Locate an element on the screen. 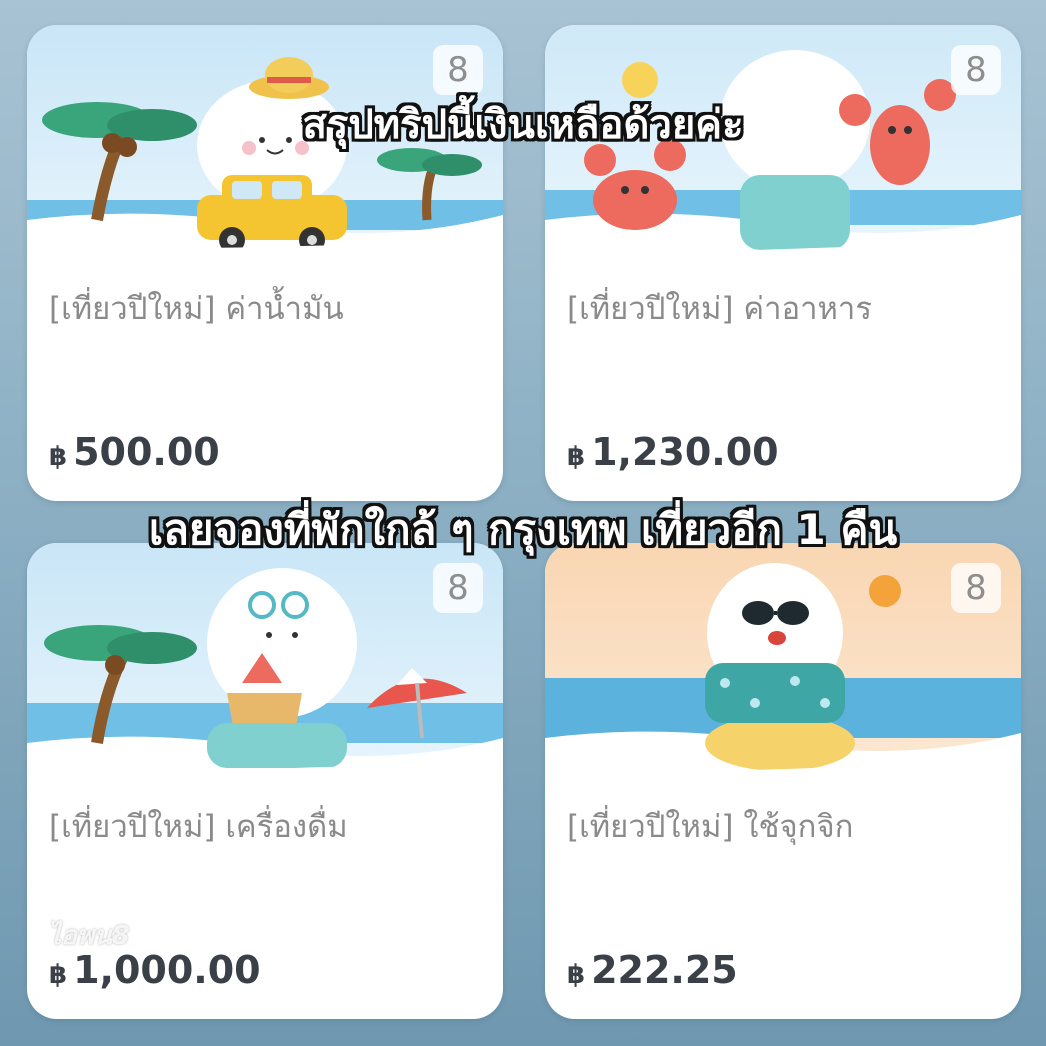 The image size is (1046, 1046). expense-title: [เที่ยวปีใหม่] ใช้จุกจิก is located at coordinates (710, 827).